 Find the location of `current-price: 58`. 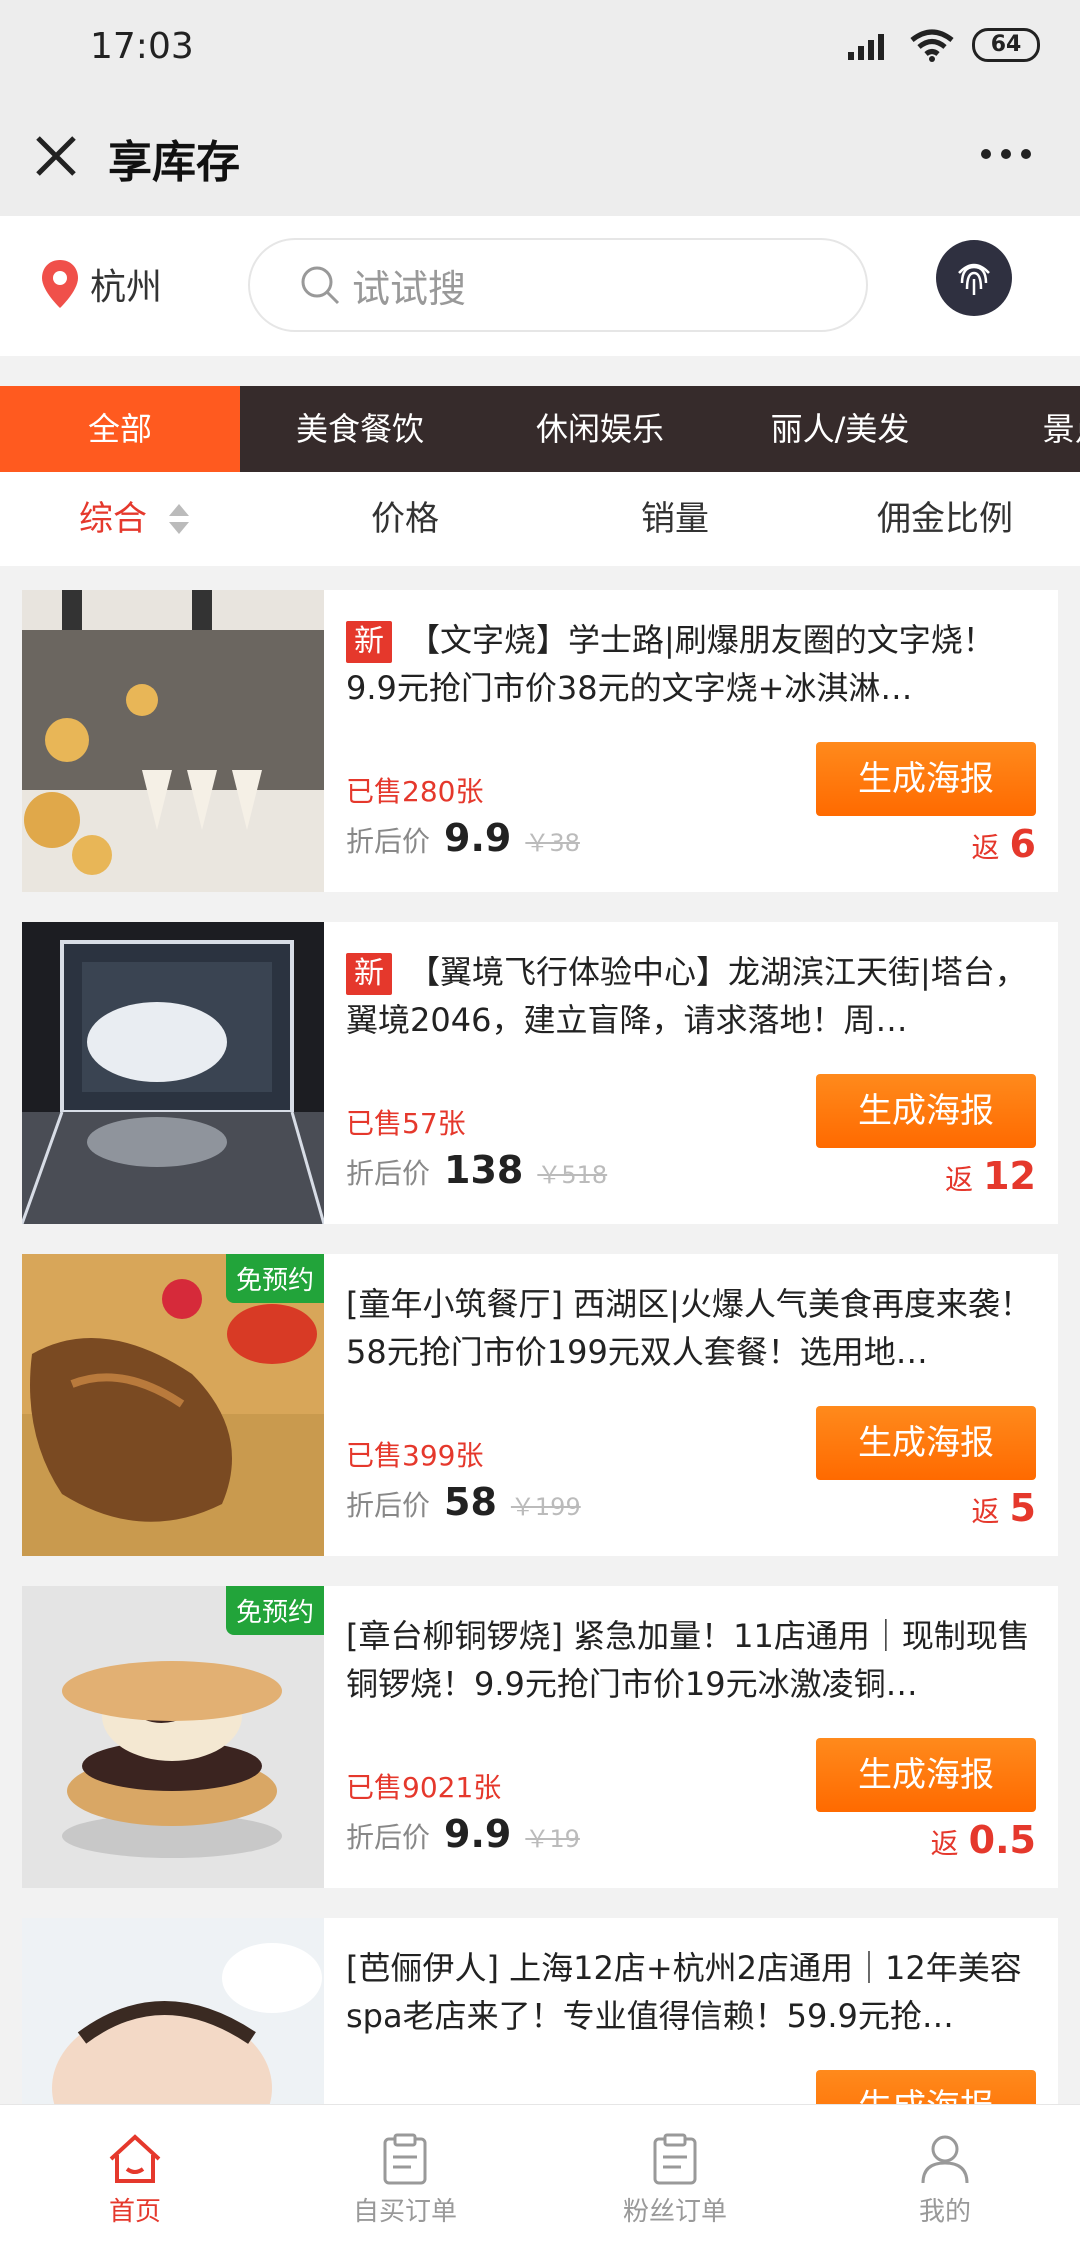

current-price: 58 is located at coordinates (470, 1502).